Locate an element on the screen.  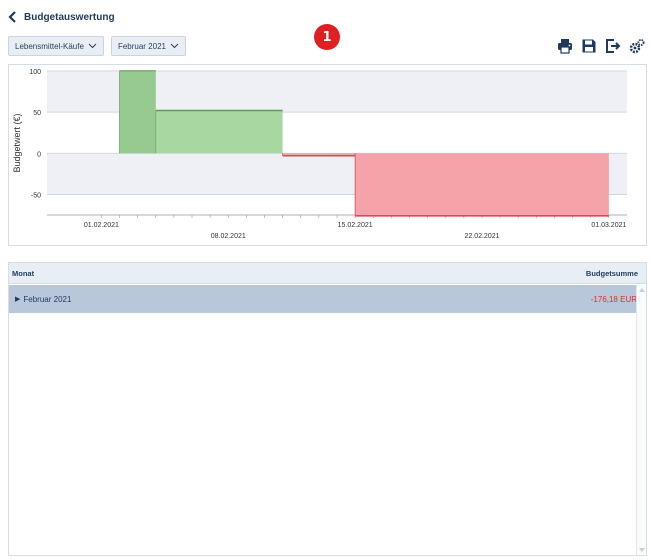
row-label: ▶ Februar 2021 is located at coordinates (43, 299).